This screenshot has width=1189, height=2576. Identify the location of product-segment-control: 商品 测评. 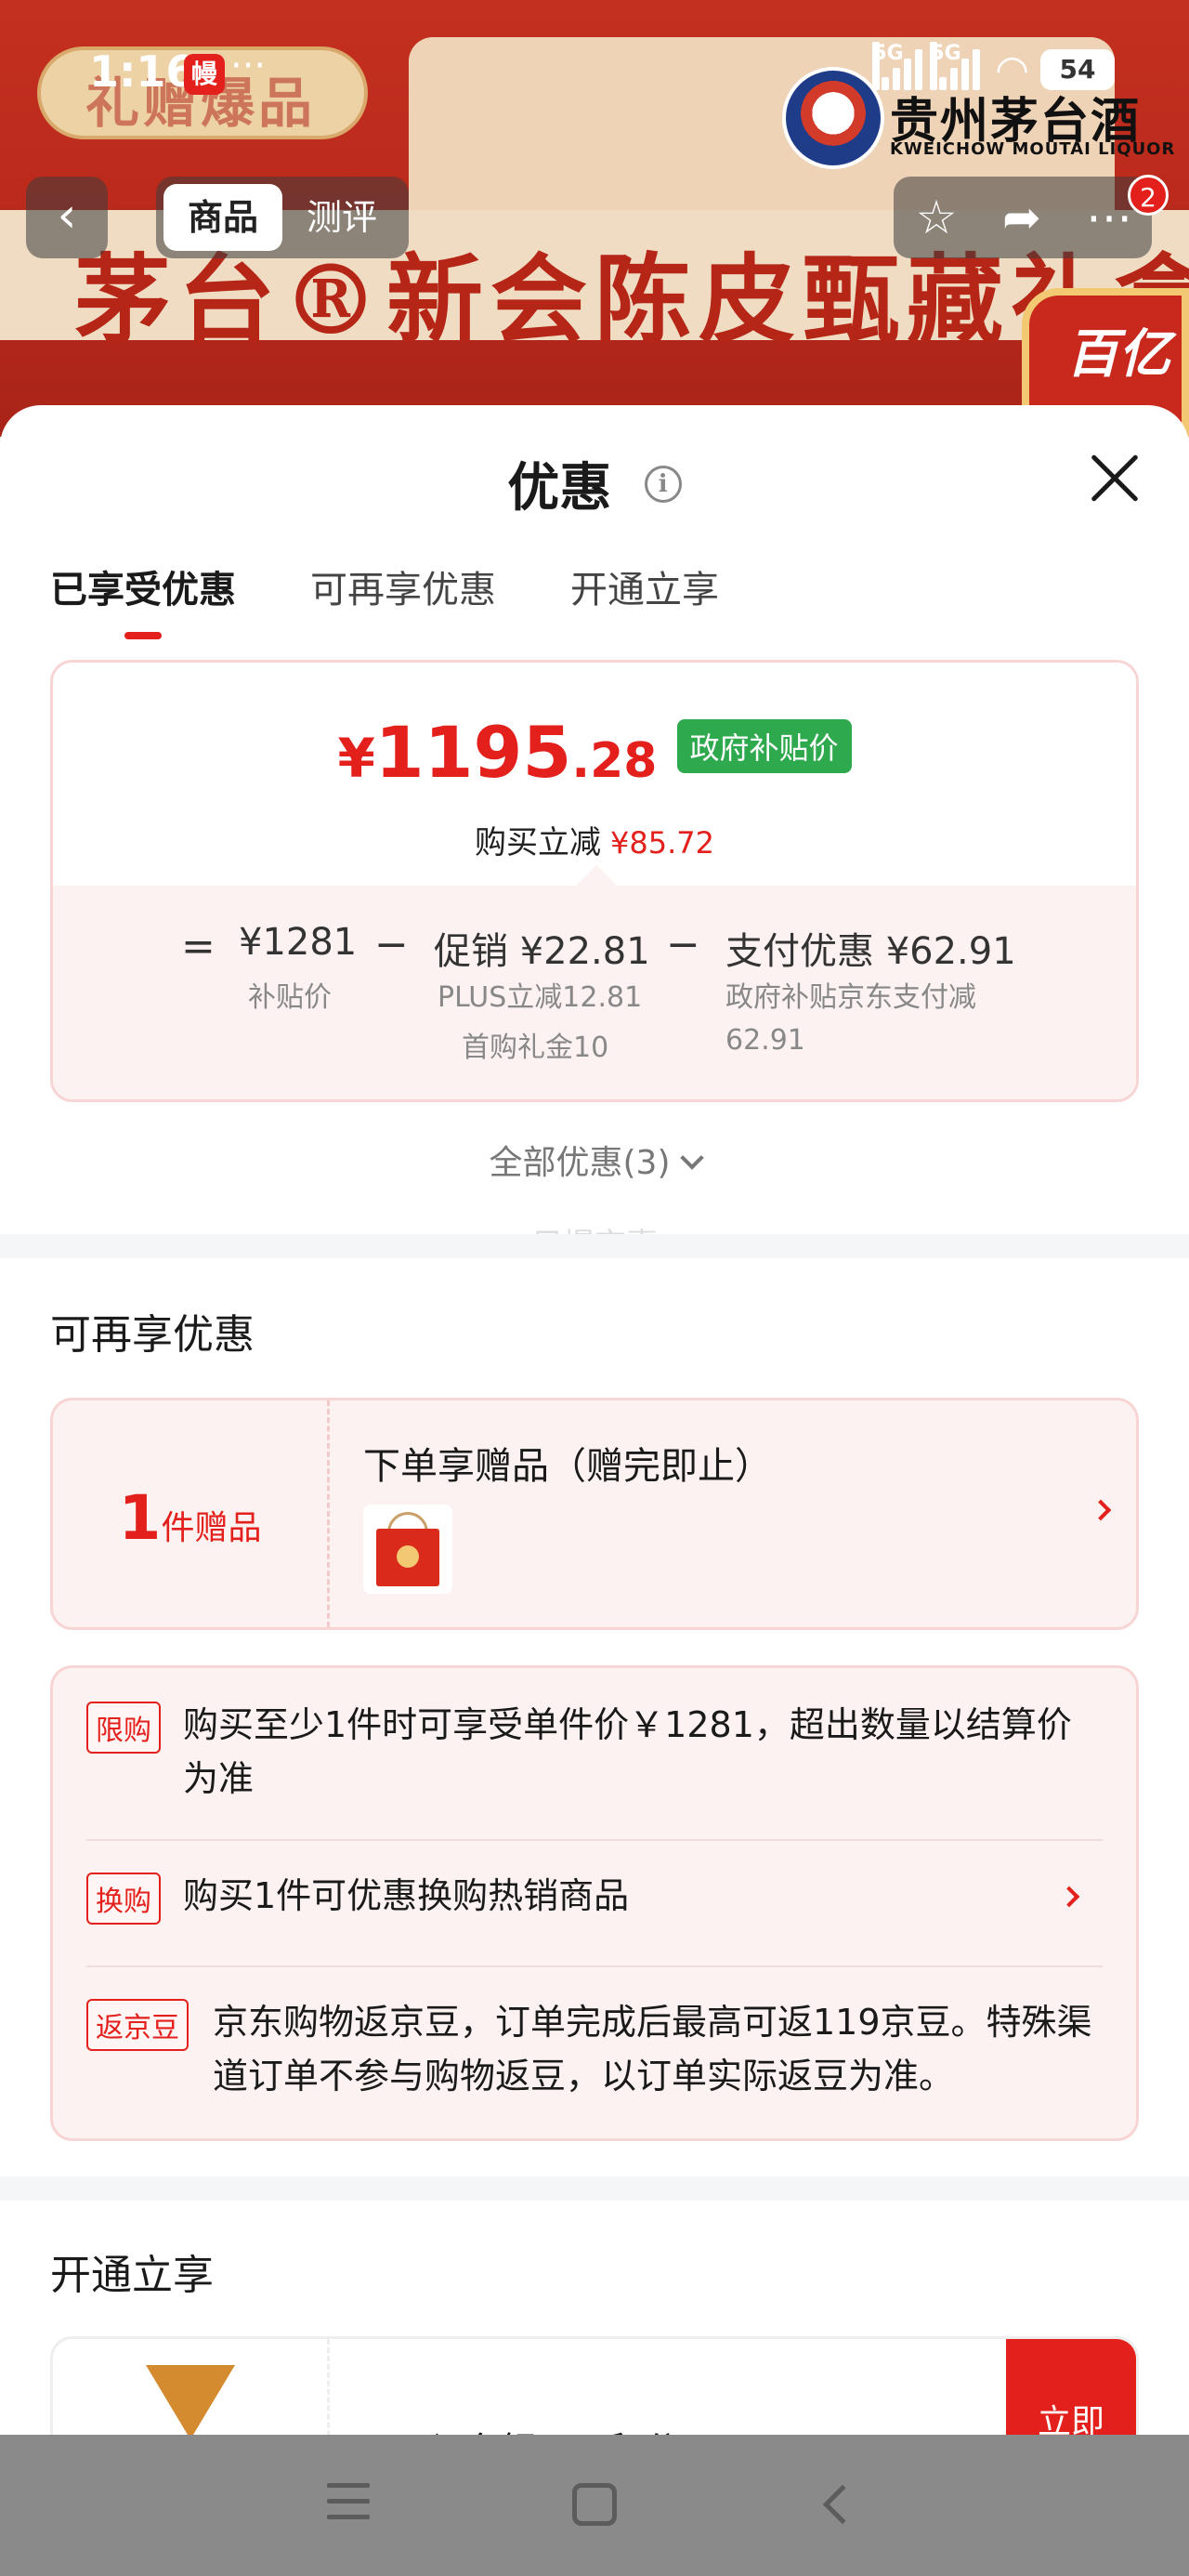
(283, 217).